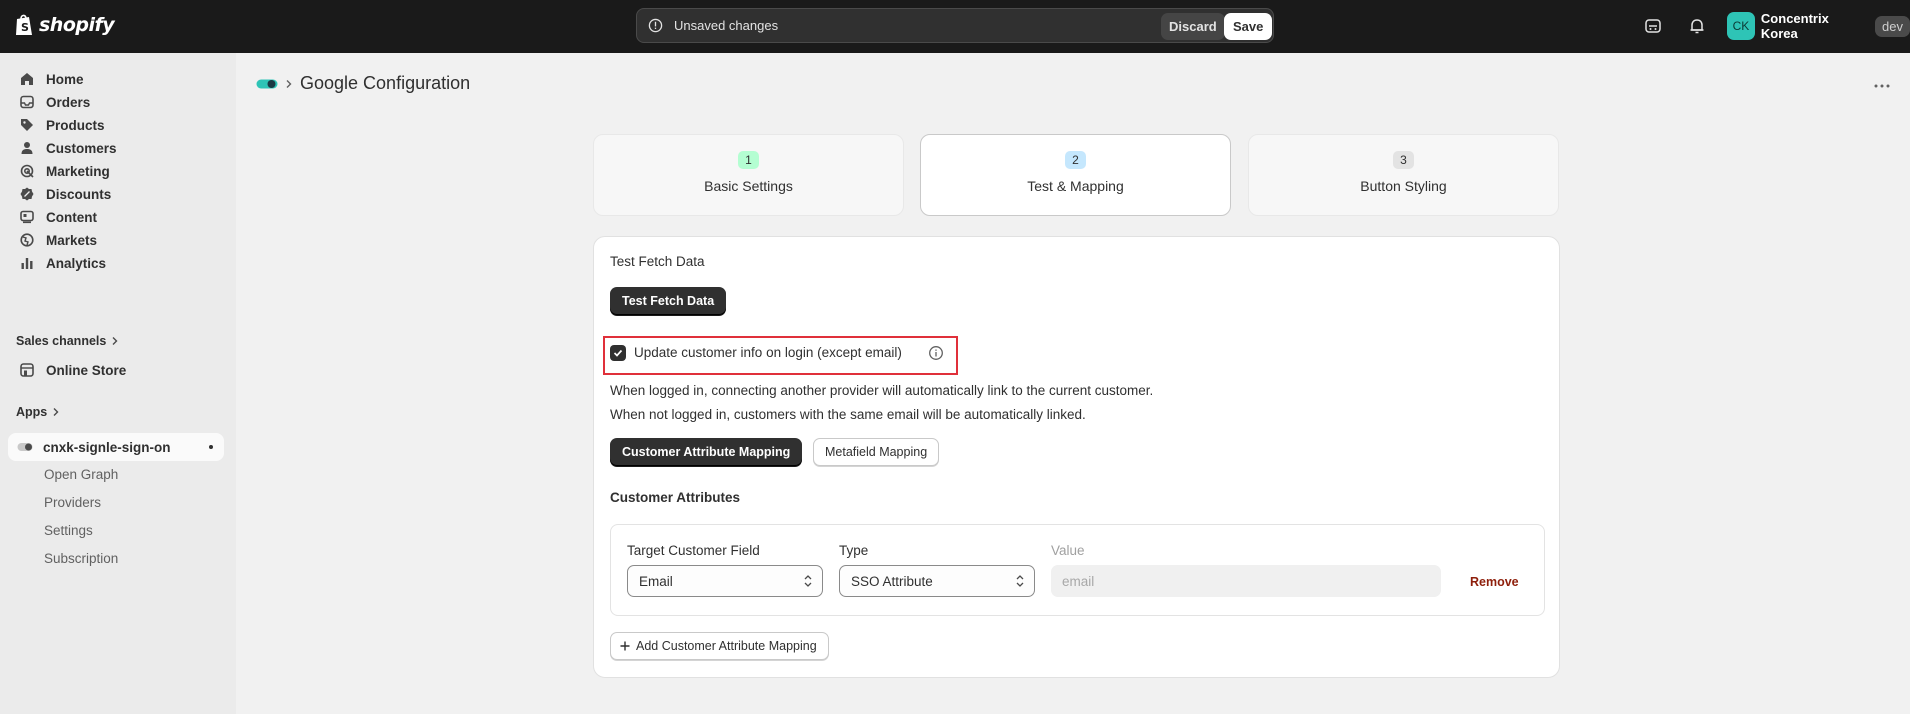  Describe the element at coordinates (726, 646) in the screenshot. I see `add-button-label: Add Customer Attribute Mapping` at that location.